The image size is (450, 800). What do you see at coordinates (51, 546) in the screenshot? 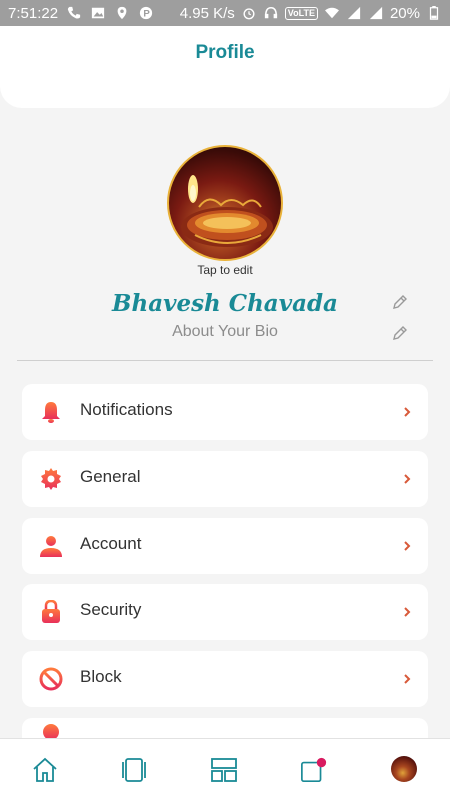
I see `user-icon` at bounding box center [51, 546].